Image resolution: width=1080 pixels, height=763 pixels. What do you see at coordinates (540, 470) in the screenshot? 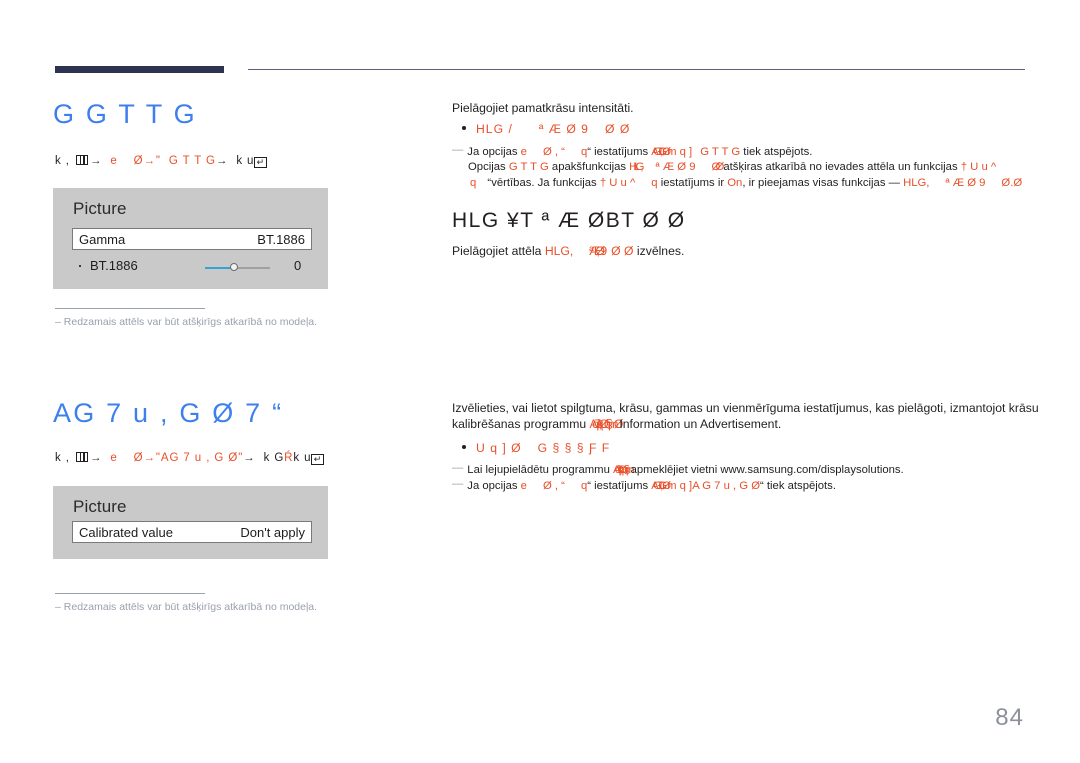
I see `note-seg: Lai lejupielādētu programmu` at bounding box center [540, 470].